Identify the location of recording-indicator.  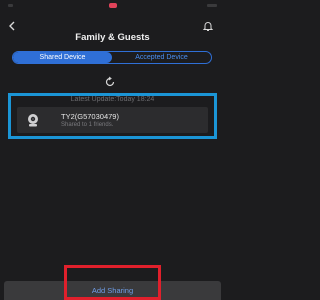
(113, 5).